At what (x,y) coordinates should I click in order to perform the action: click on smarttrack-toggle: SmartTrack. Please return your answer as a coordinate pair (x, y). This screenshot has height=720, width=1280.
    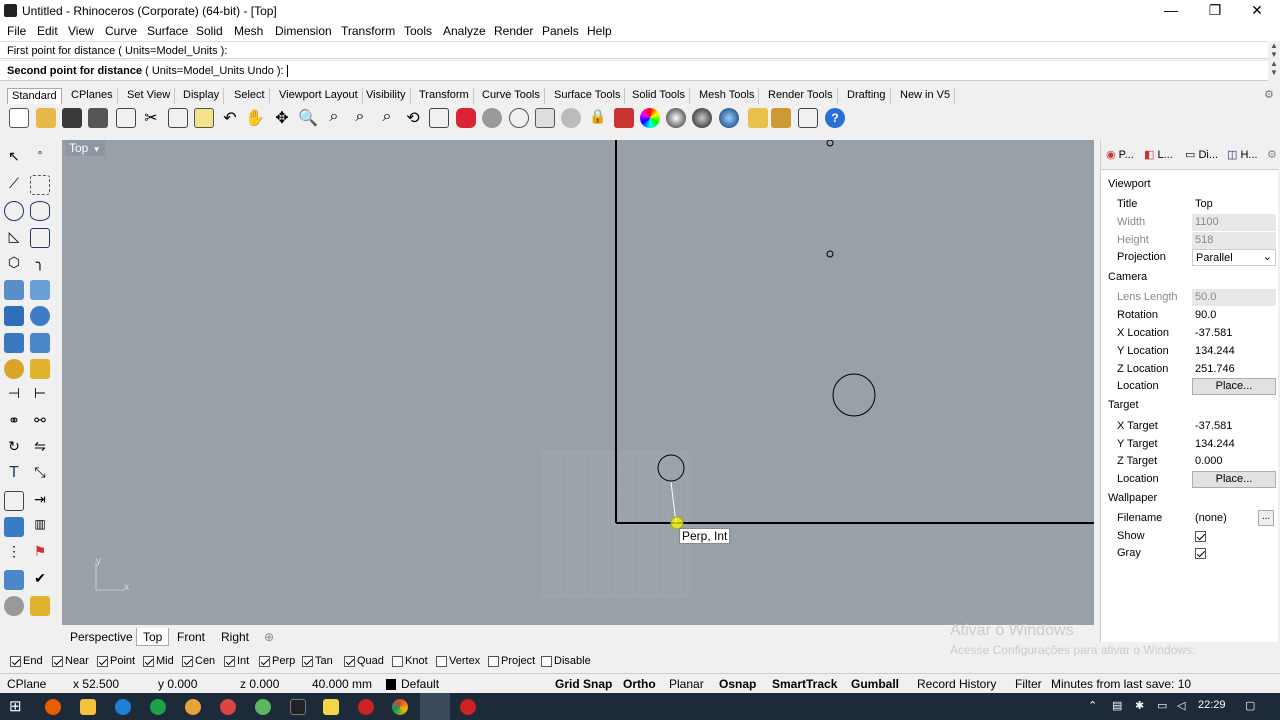
    Looking at the image, I should click on (804, 684).